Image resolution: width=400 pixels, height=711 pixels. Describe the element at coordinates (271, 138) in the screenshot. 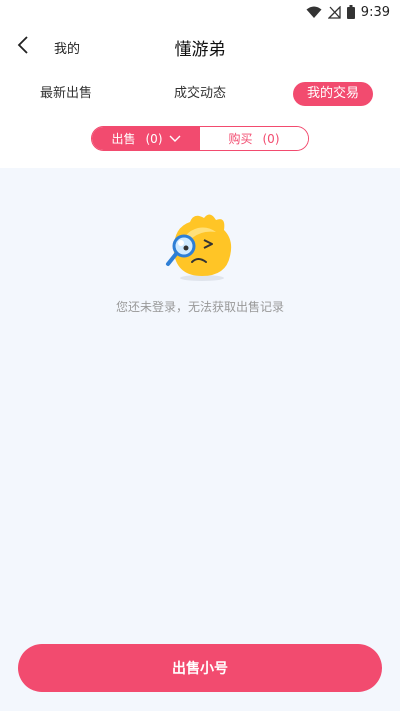

I see `segment-buy-count: (0)` at that location.